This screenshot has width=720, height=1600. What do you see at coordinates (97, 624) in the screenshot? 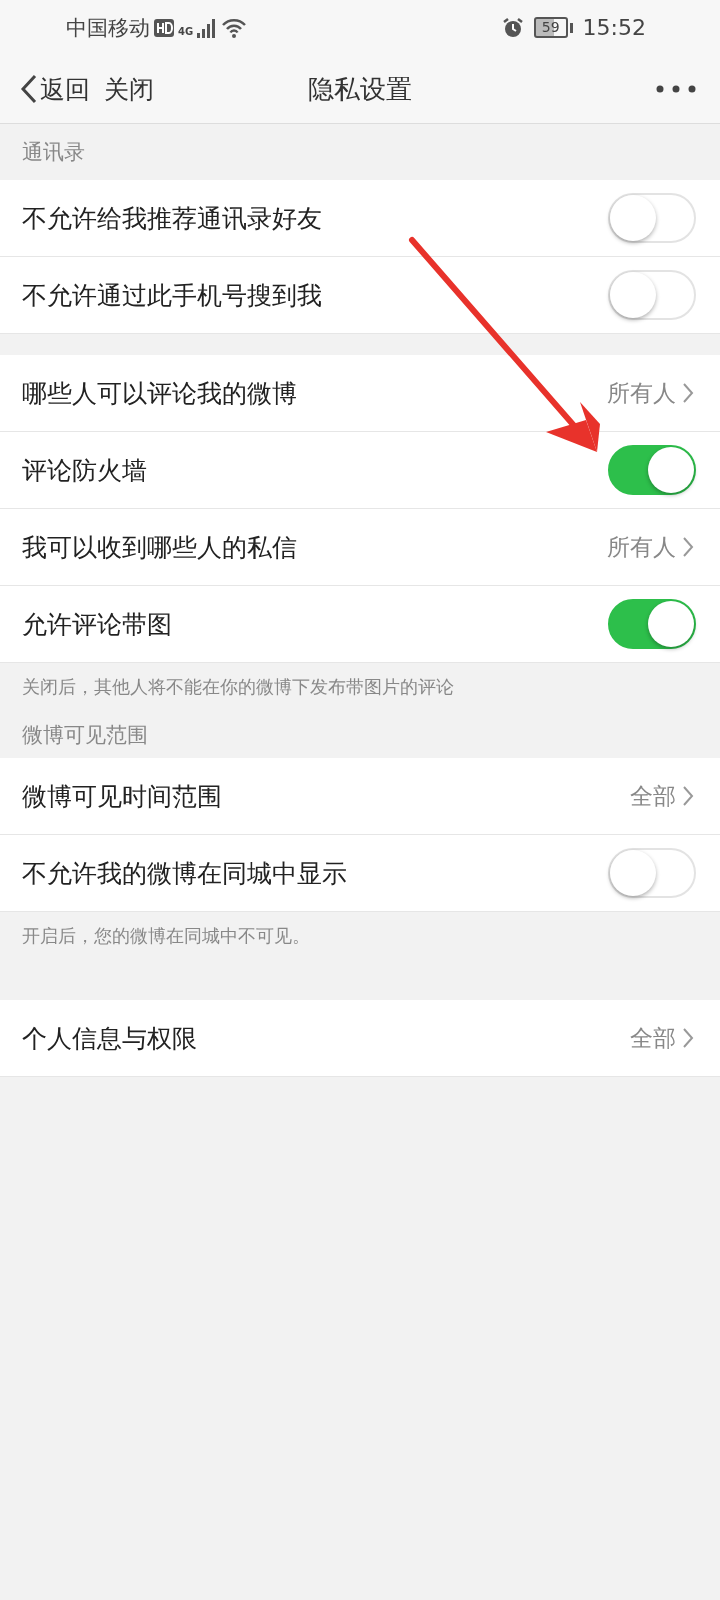
I see `setting-label: 允许评论带图` at bounding box center [97, 624].